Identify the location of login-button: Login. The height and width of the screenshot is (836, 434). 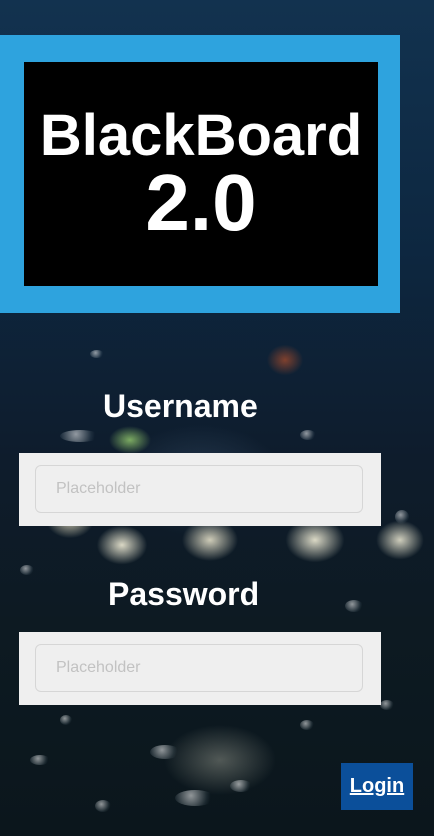
(377, 786).